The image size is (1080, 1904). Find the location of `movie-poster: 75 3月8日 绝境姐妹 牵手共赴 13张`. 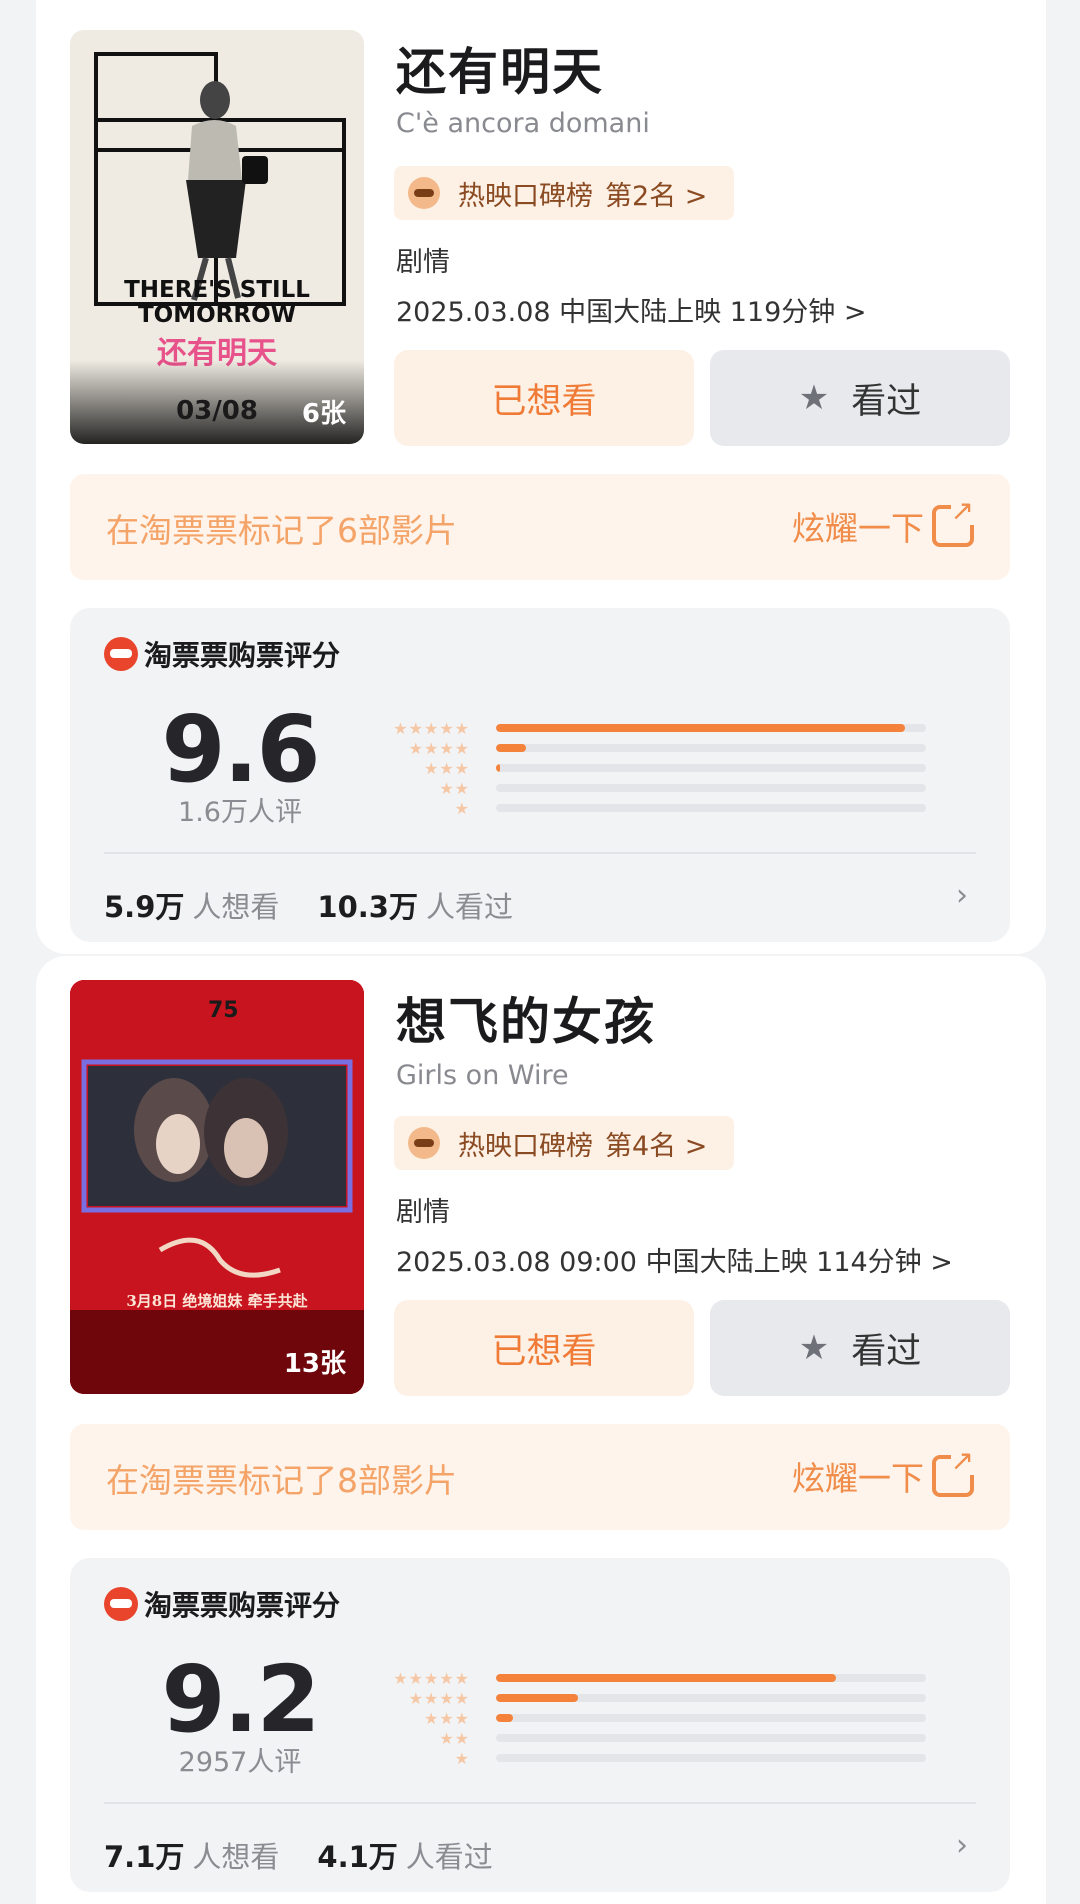

movie-poster: 75 3月8日 绝境姐妹 牵手共赴 13张 is located at coordinates (217, 1187).